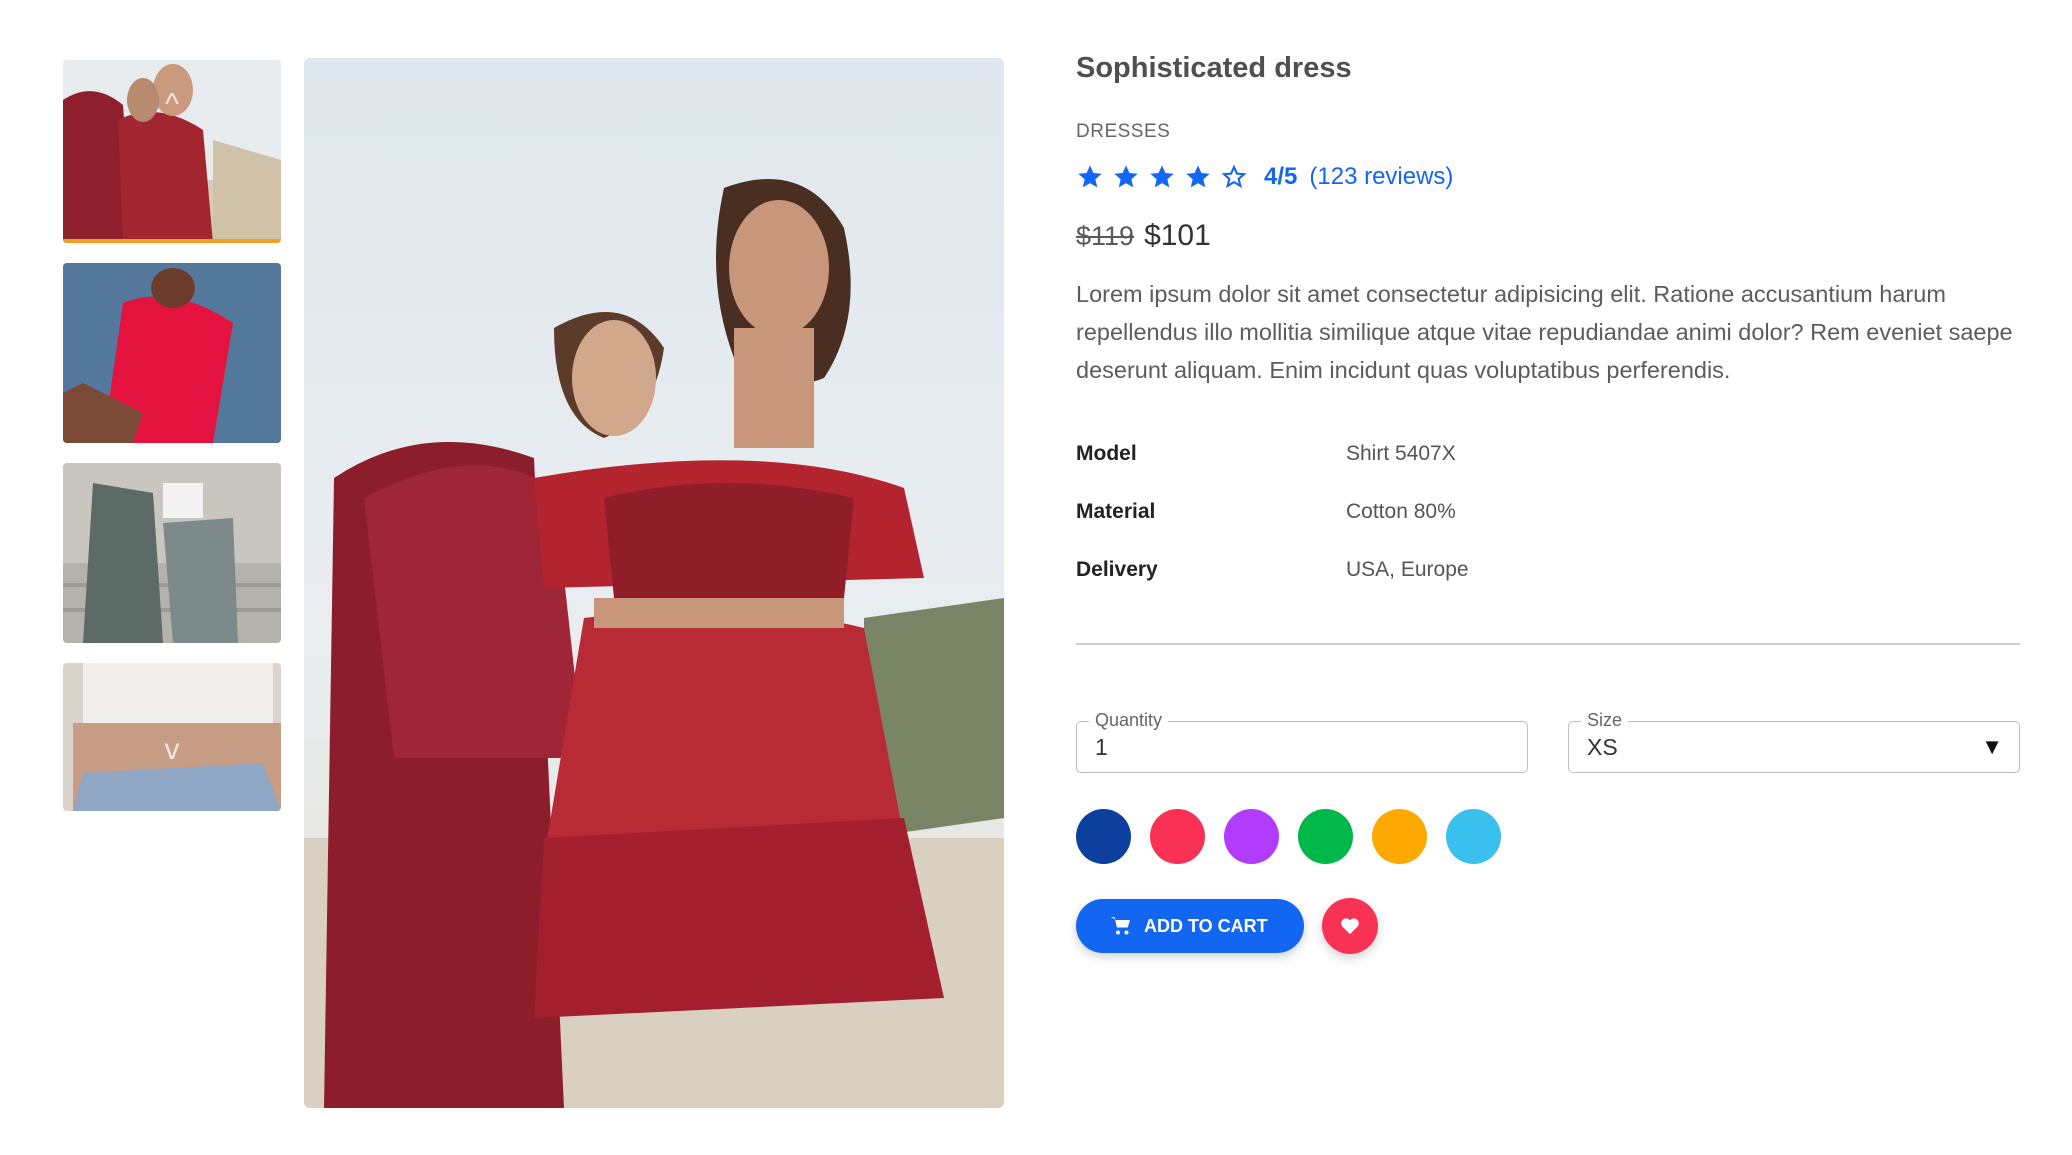 This screenshot has height=1155, width=2072. What do you see at coordinates (1177, 235) in the screenshot?
I see `current-price: $101` at bounding box center [1177, 235].